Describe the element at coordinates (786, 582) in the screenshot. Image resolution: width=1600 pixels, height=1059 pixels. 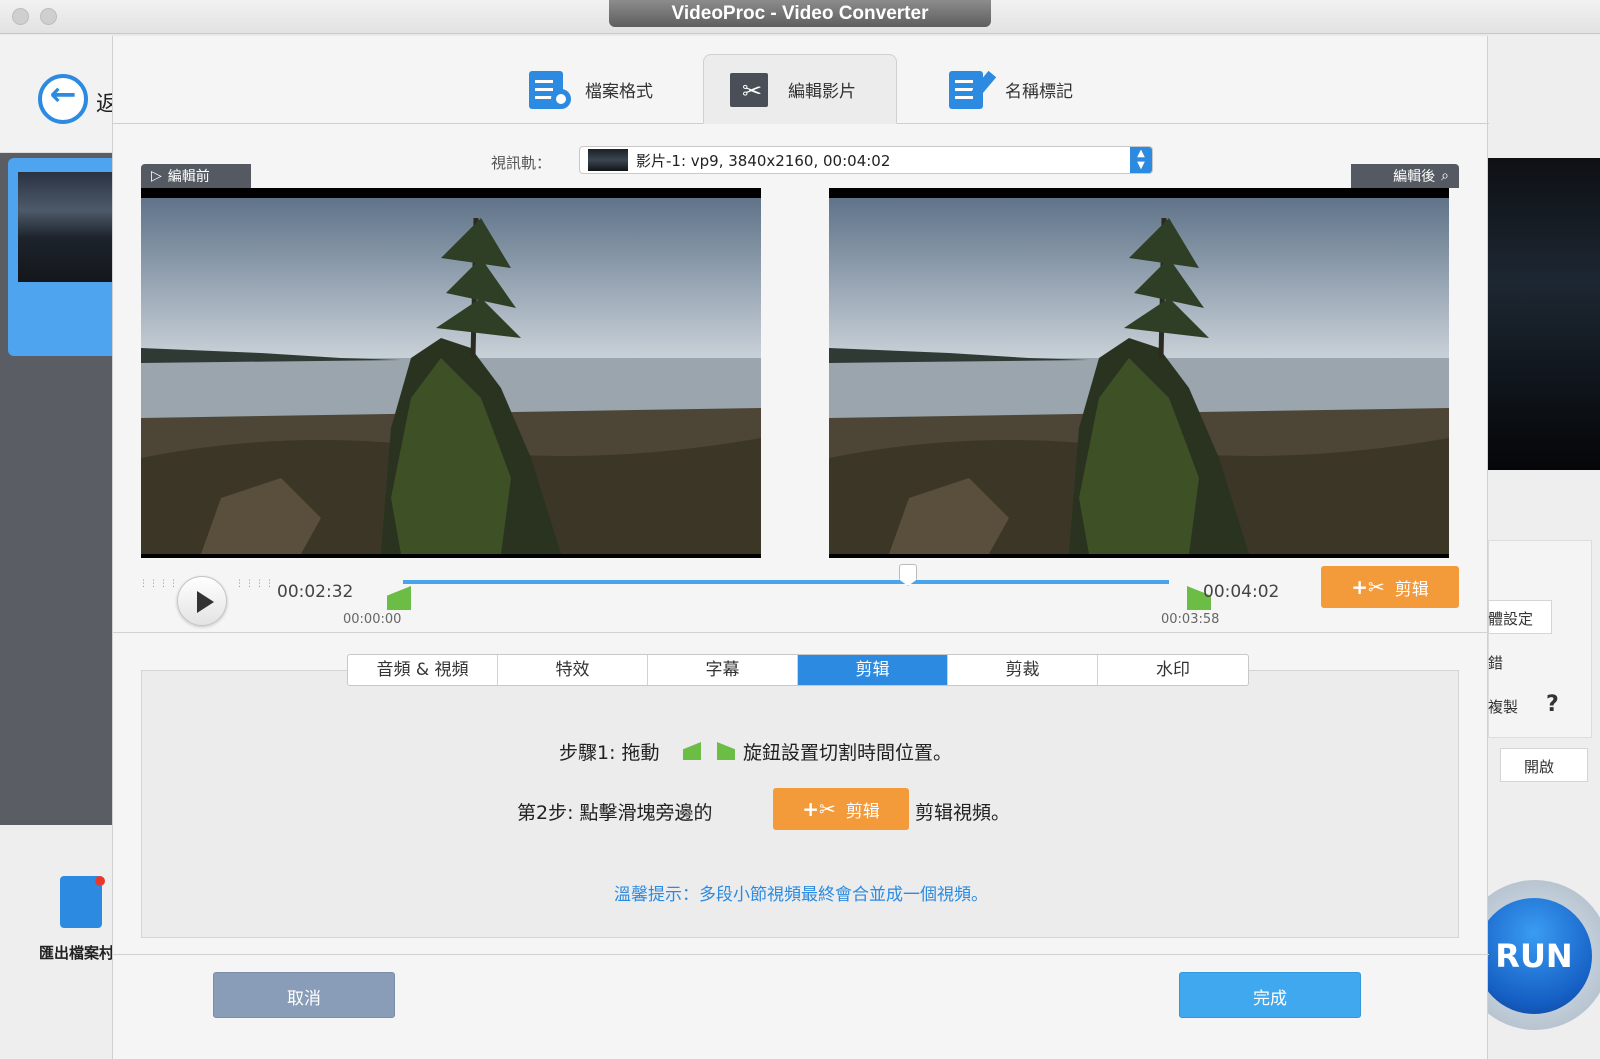
I see `timeline-track` at that location.